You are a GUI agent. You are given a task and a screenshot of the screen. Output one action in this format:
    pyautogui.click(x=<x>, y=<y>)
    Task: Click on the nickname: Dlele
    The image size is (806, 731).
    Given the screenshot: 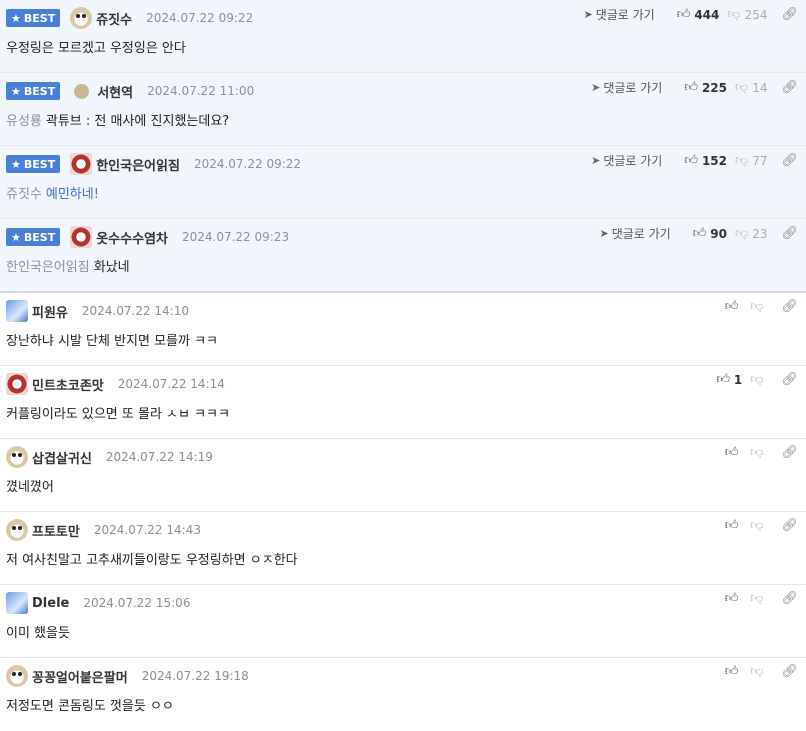 What is the action you would take?
    pyautogui.click(x=50, y=603)
    